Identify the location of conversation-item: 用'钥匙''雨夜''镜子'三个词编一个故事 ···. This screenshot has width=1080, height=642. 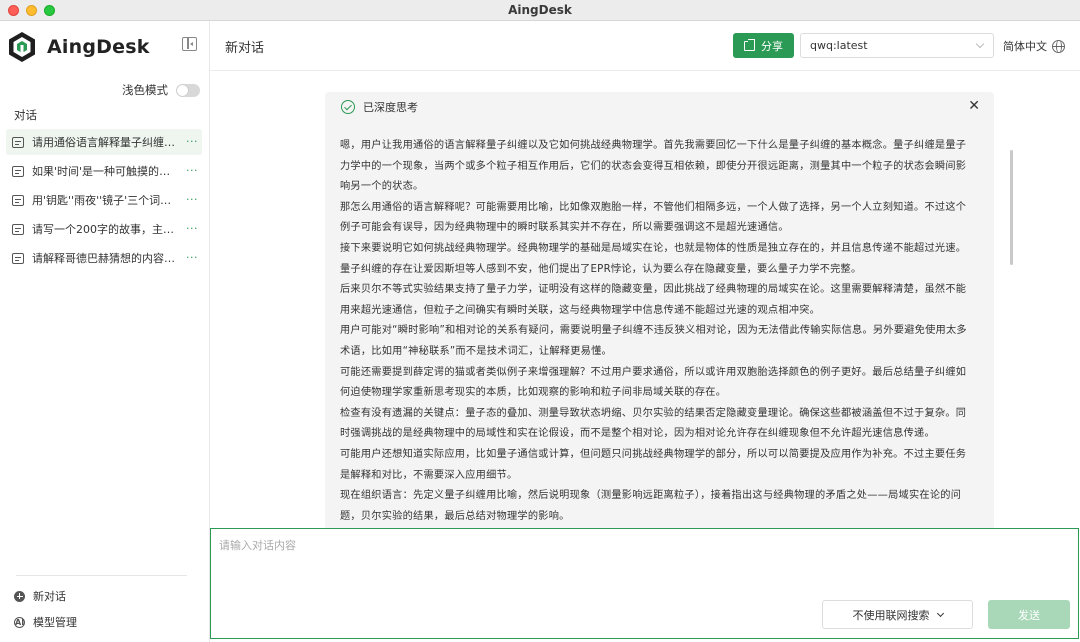
(104, 200).